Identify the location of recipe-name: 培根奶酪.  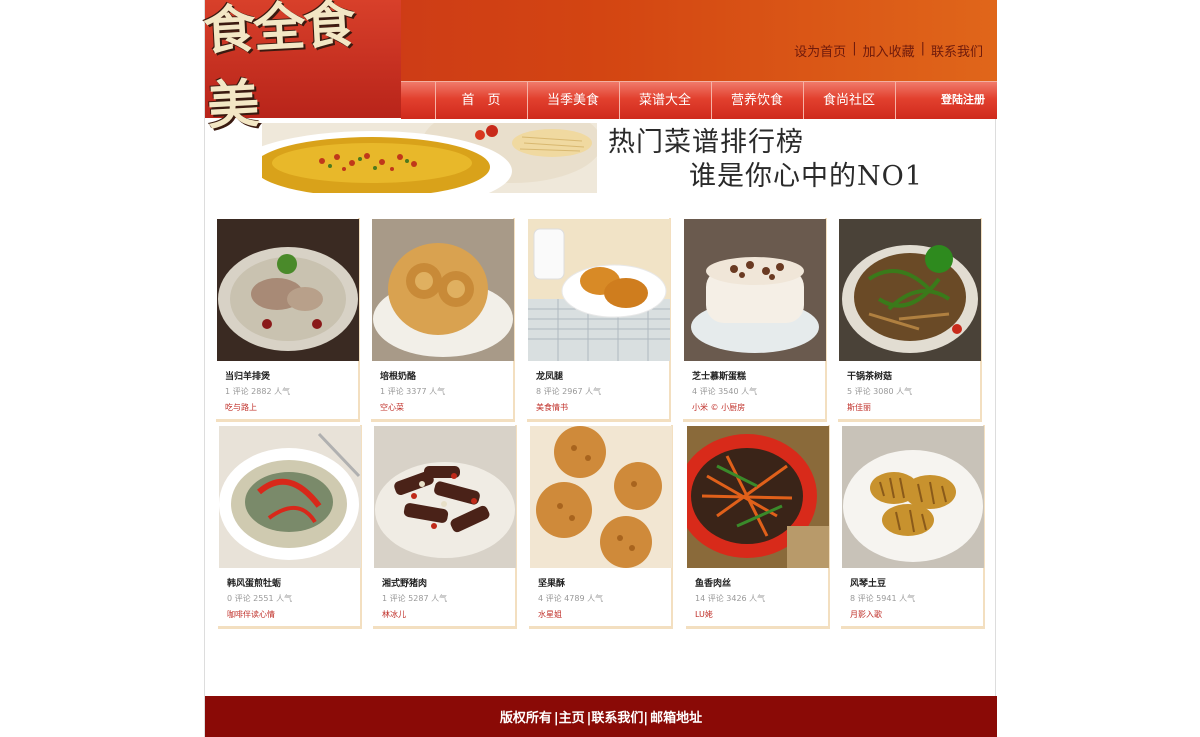
(398, 375).